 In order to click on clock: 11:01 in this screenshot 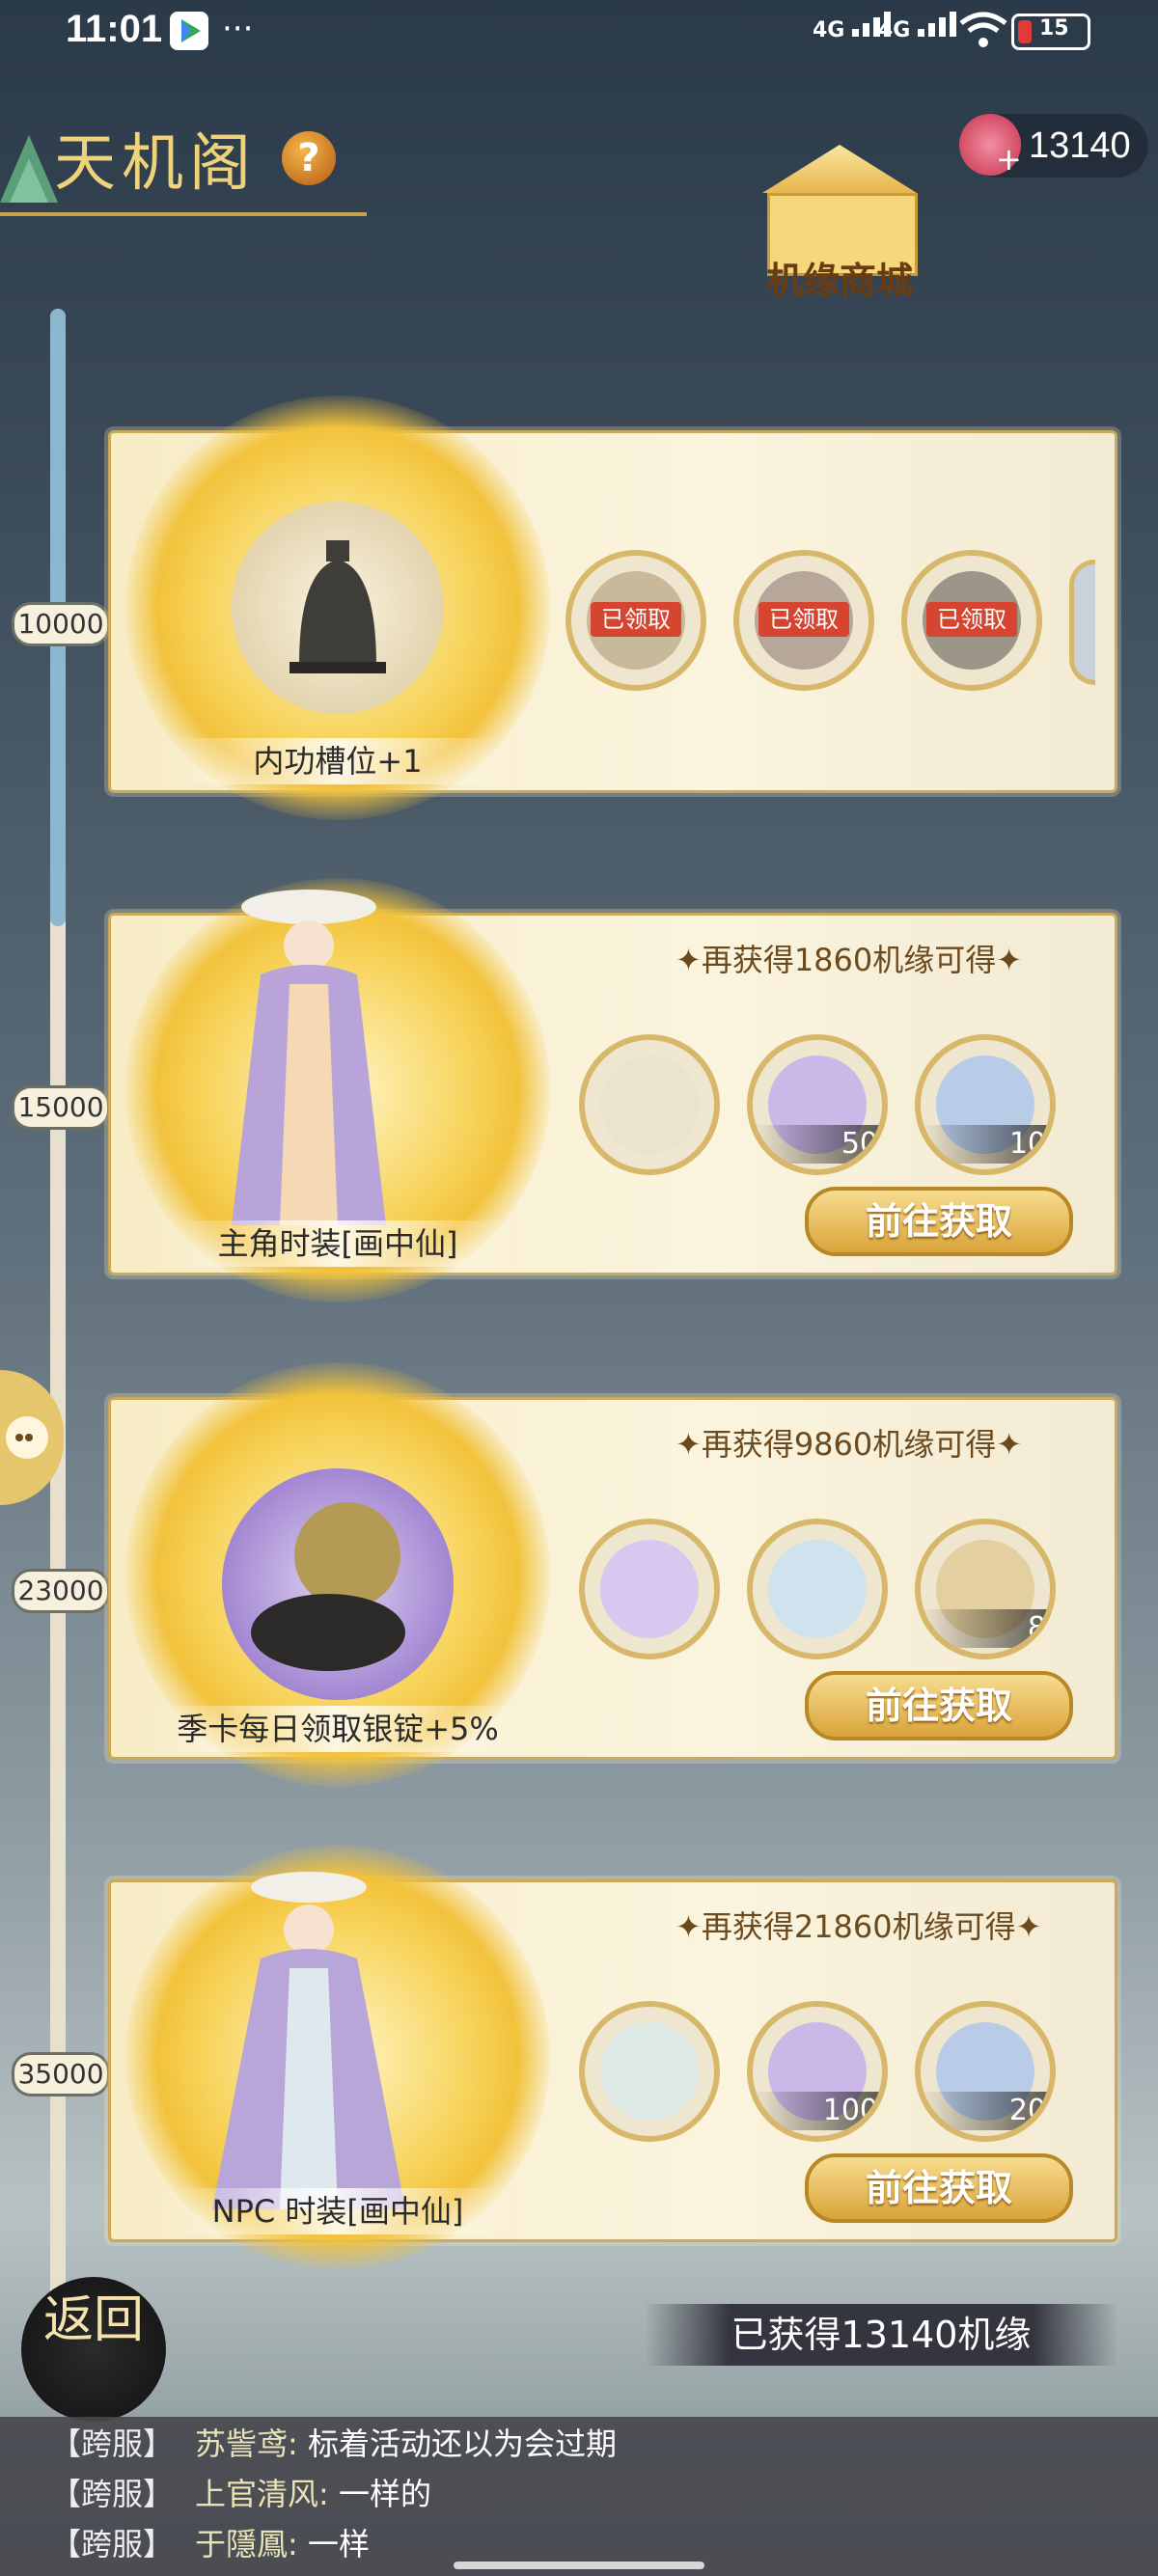, I will do `click(114, 29)`.